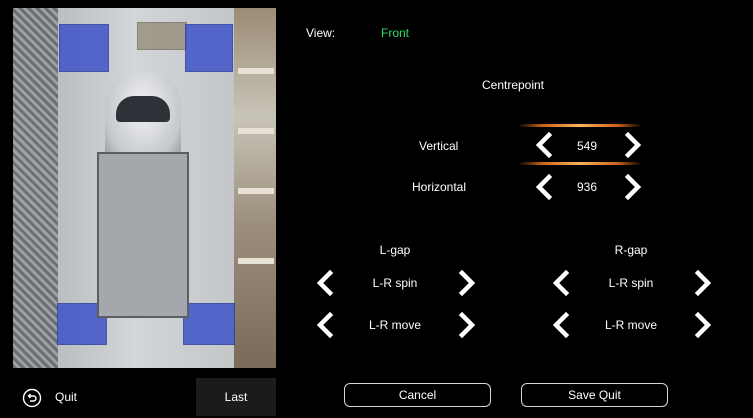 Image resolution: width=753 pixels, height=418 pixels. I want to click on horizontal-increase-button, so click(633, 187).